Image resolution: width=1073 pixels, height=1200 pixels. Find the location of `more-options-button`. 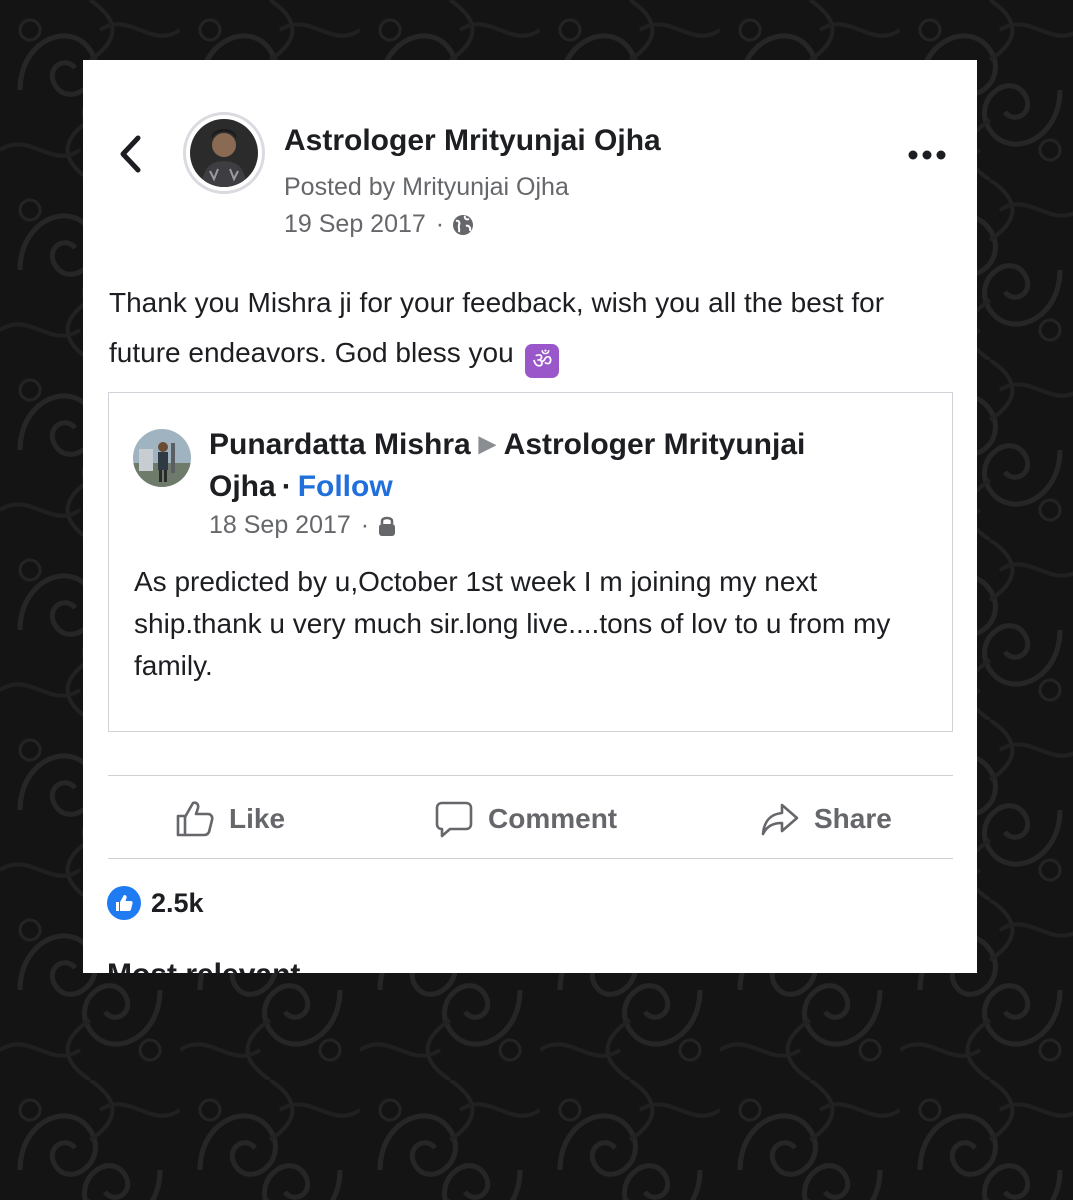

more-options-button is located at coordinates (927, 155).